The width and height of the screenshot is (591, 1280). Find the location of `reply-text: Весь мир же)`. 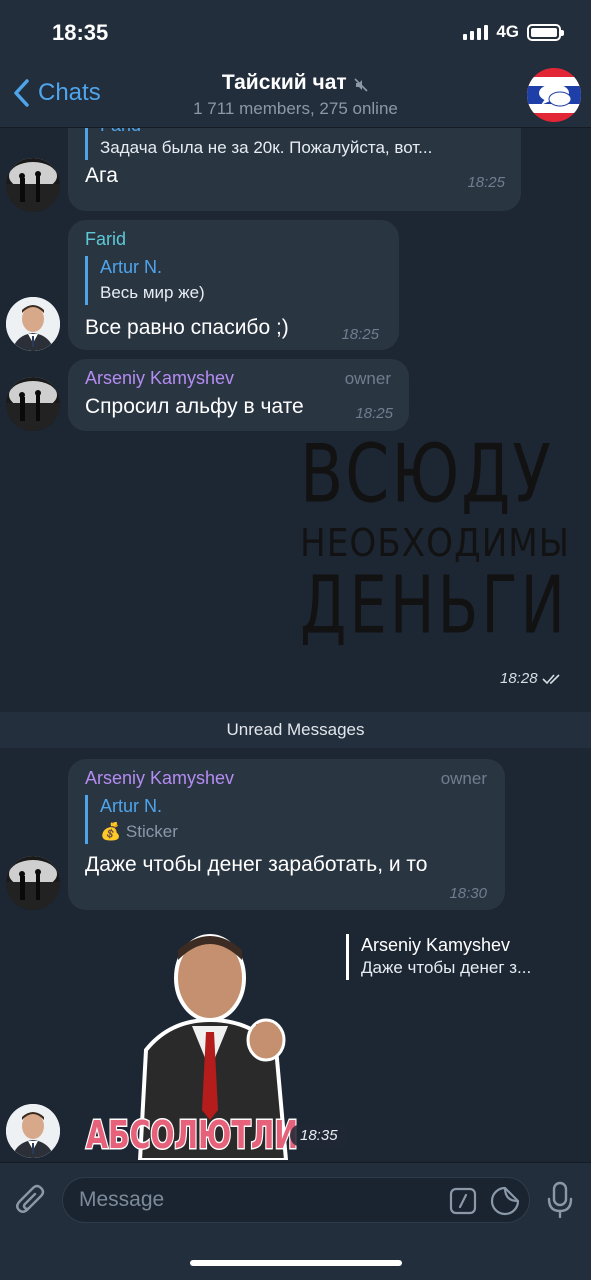

reply-text: Весь мир же) is located at coordinates (152, 292).